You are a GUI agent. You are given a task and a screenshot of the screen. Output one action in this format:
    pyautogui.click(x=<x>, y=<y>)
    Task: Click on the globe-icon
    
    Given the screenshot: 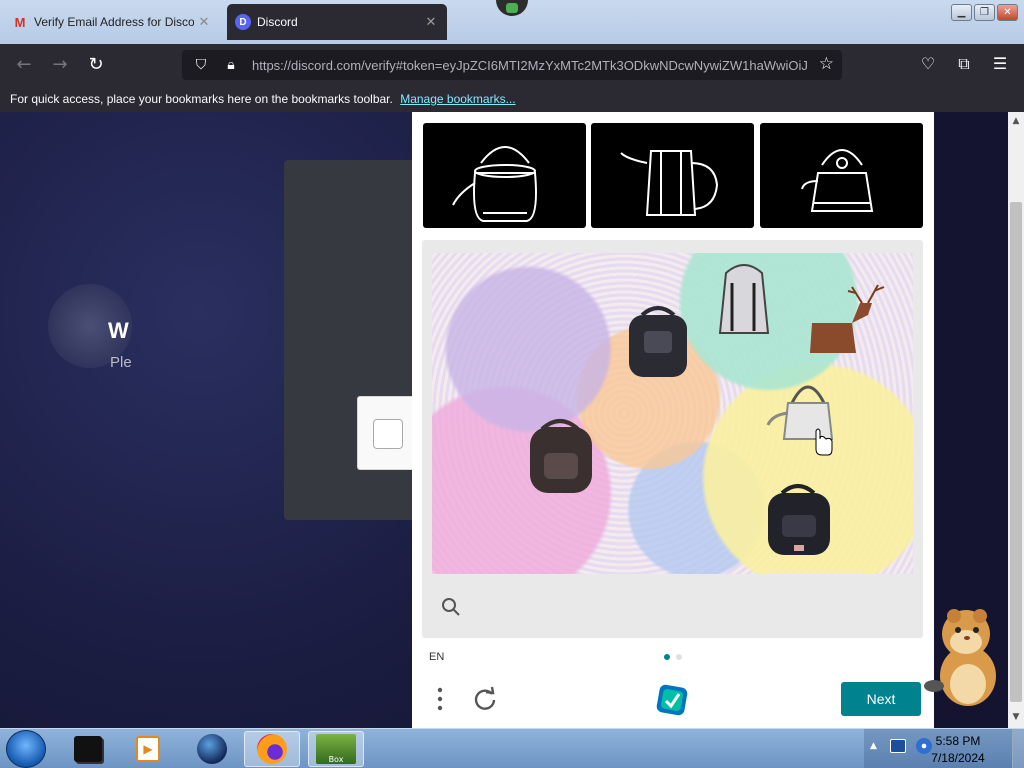 What is the action you would take?
    pyautogui.click(x=212, y=749)
    